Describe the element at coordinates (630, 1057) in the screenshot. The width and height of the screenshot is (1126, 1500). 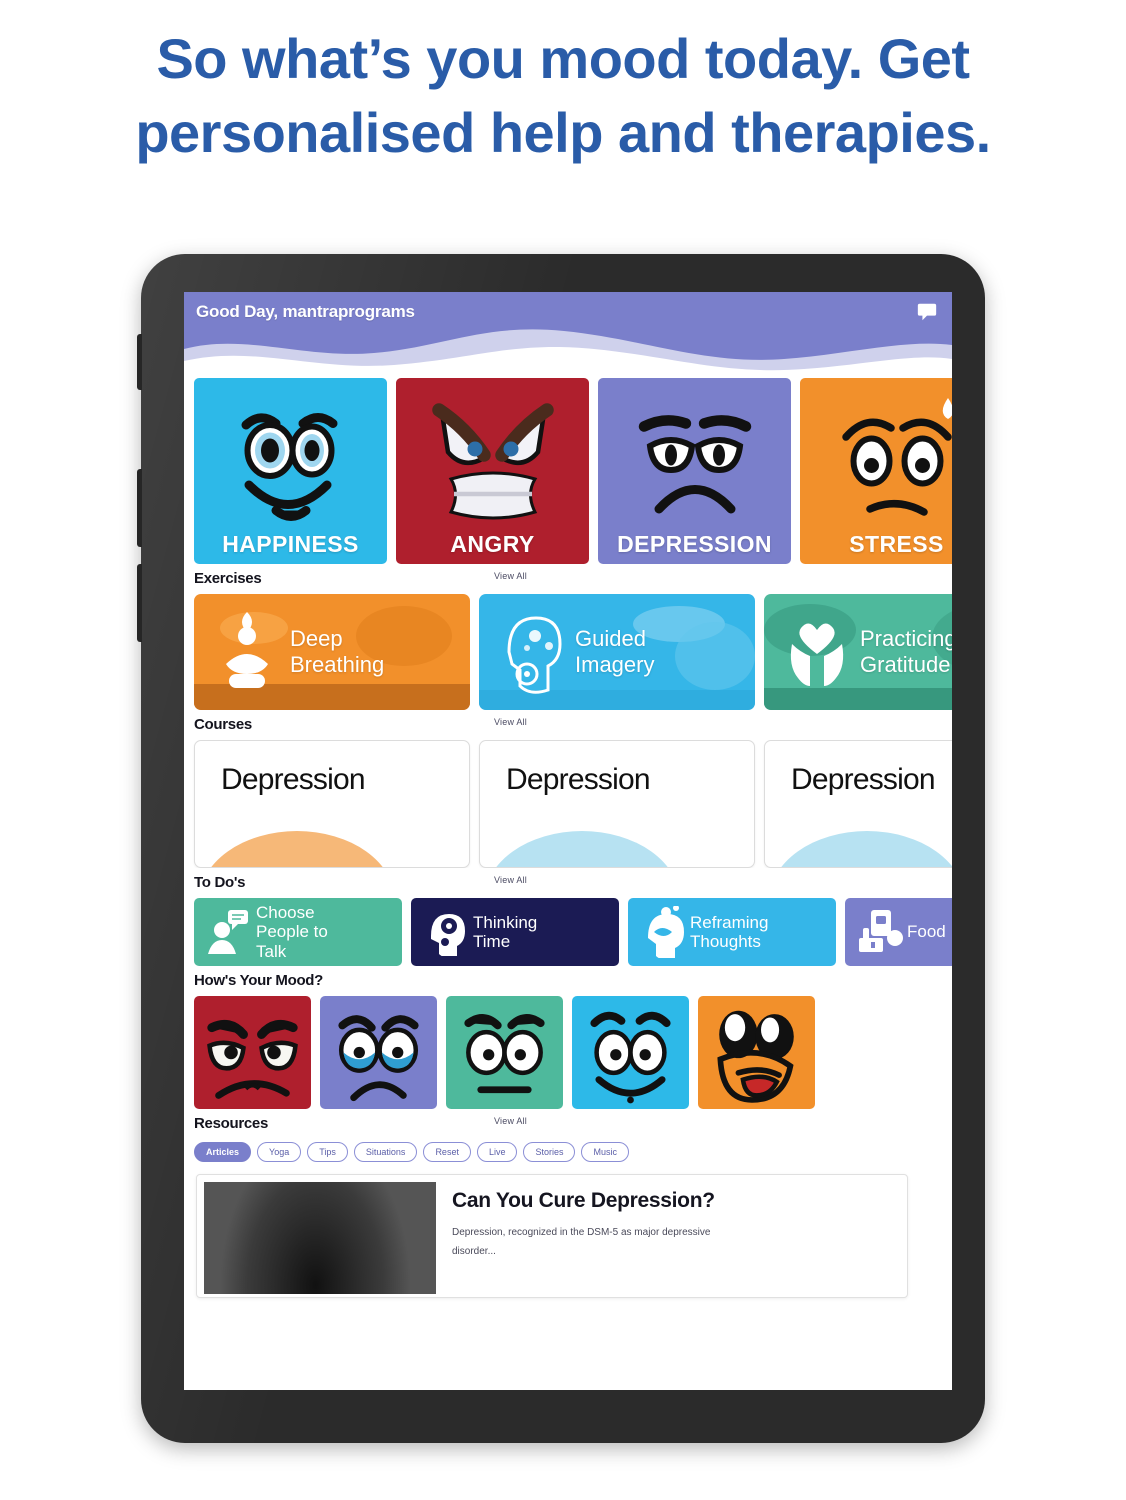
I see `happy-mood-face-icon` at that location.